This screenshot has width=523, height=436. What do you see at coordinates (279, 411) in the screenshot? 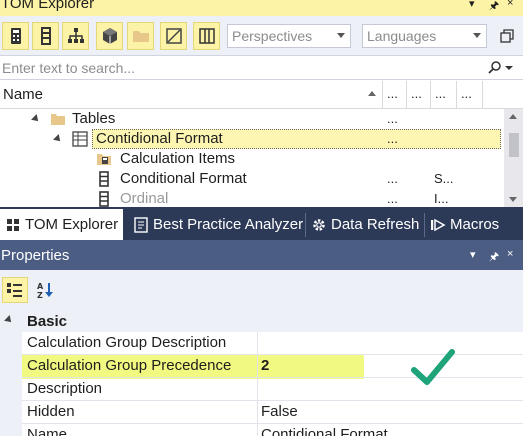
I see `property-value: False` at bounding box center [279, 411].